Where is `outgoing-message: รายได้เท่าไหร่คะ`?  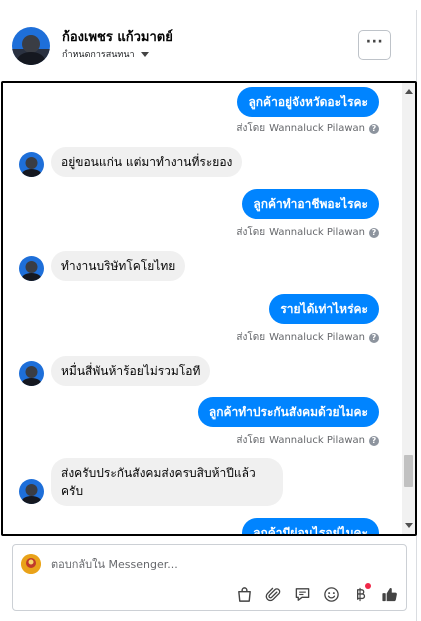 outgoing-message: รายได้เท่าไหร่คะ is located at coordinates (324, 309).